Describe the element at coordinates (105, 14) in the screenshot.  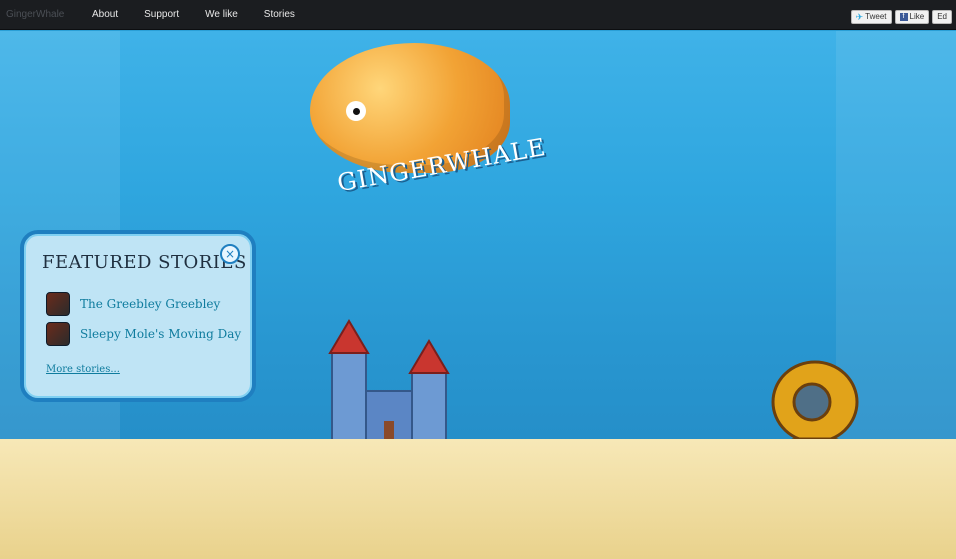
I see `nav-about-link: About` at that location.